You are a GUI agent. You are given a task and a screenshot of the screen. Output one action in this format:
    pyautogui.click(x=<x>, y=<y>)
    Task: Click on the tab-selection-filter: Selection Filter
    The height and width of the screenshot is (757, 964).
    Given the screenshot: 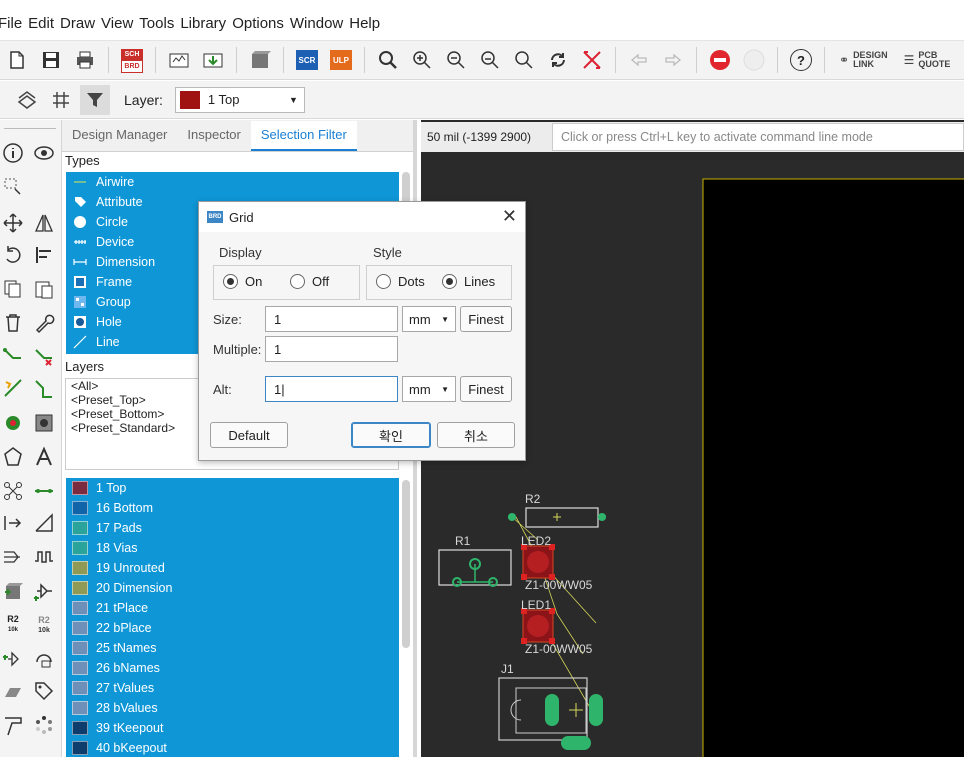 What is the action you would take?
    pyautogui.click(x=303, y=136)
    